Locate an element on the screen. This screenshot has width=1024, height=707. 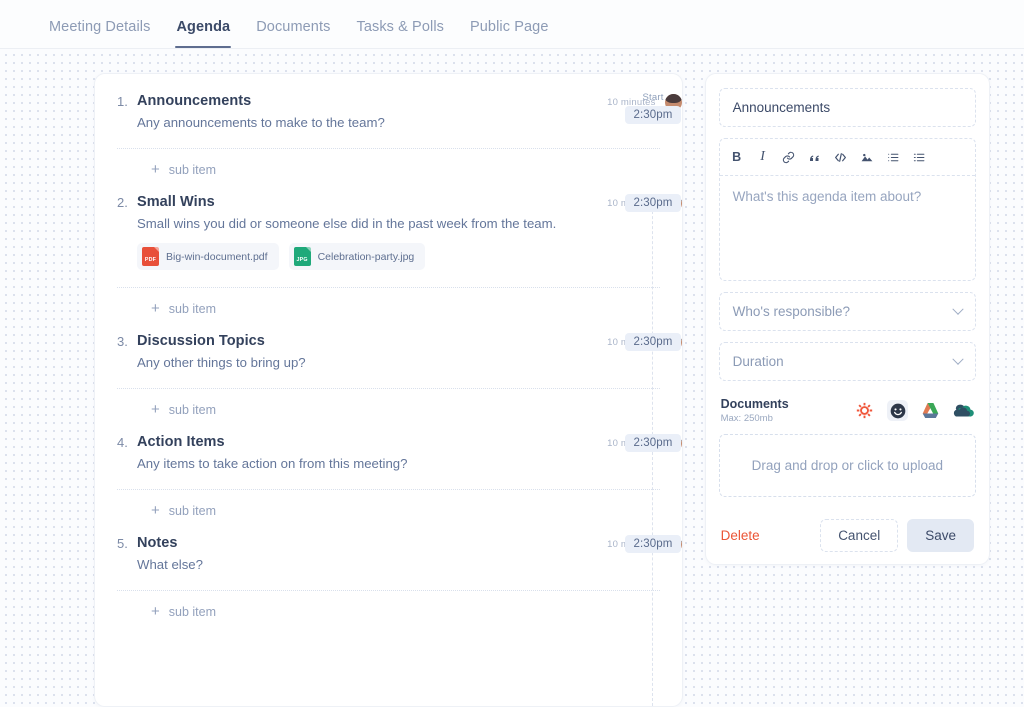
onedrive-icon is located at coordinates (963, 410).